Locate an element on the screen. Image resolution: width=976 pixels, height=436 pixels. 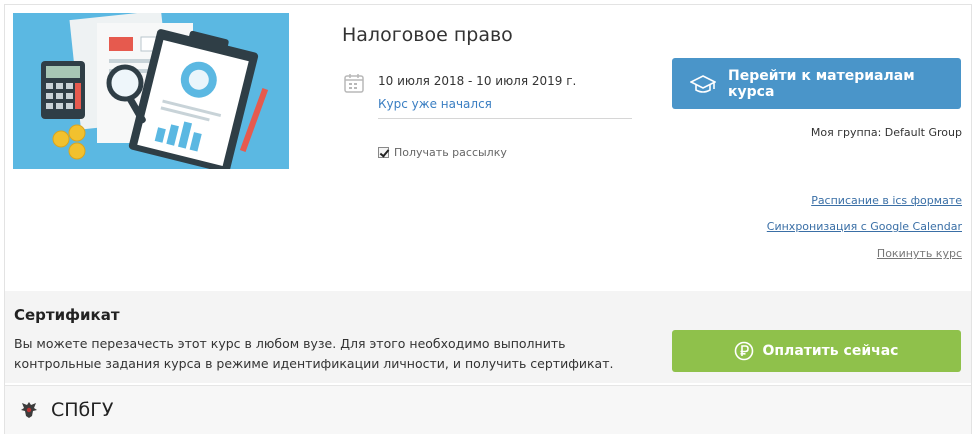
divider is located at coordinates (505, 118).